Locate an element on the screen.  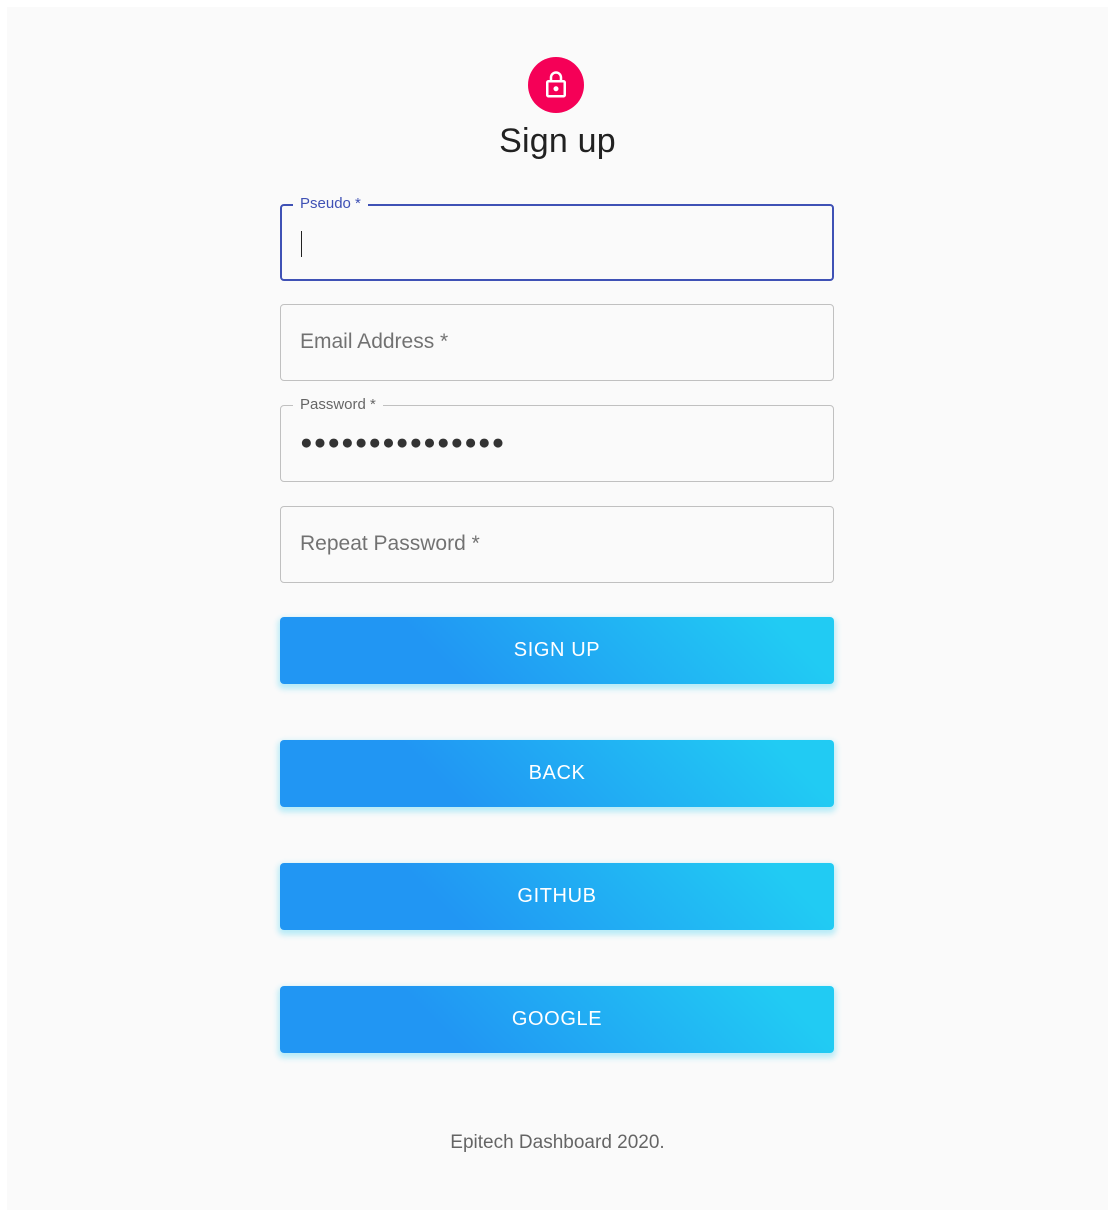
password-field: Password * is located at coordinates (557, 439).